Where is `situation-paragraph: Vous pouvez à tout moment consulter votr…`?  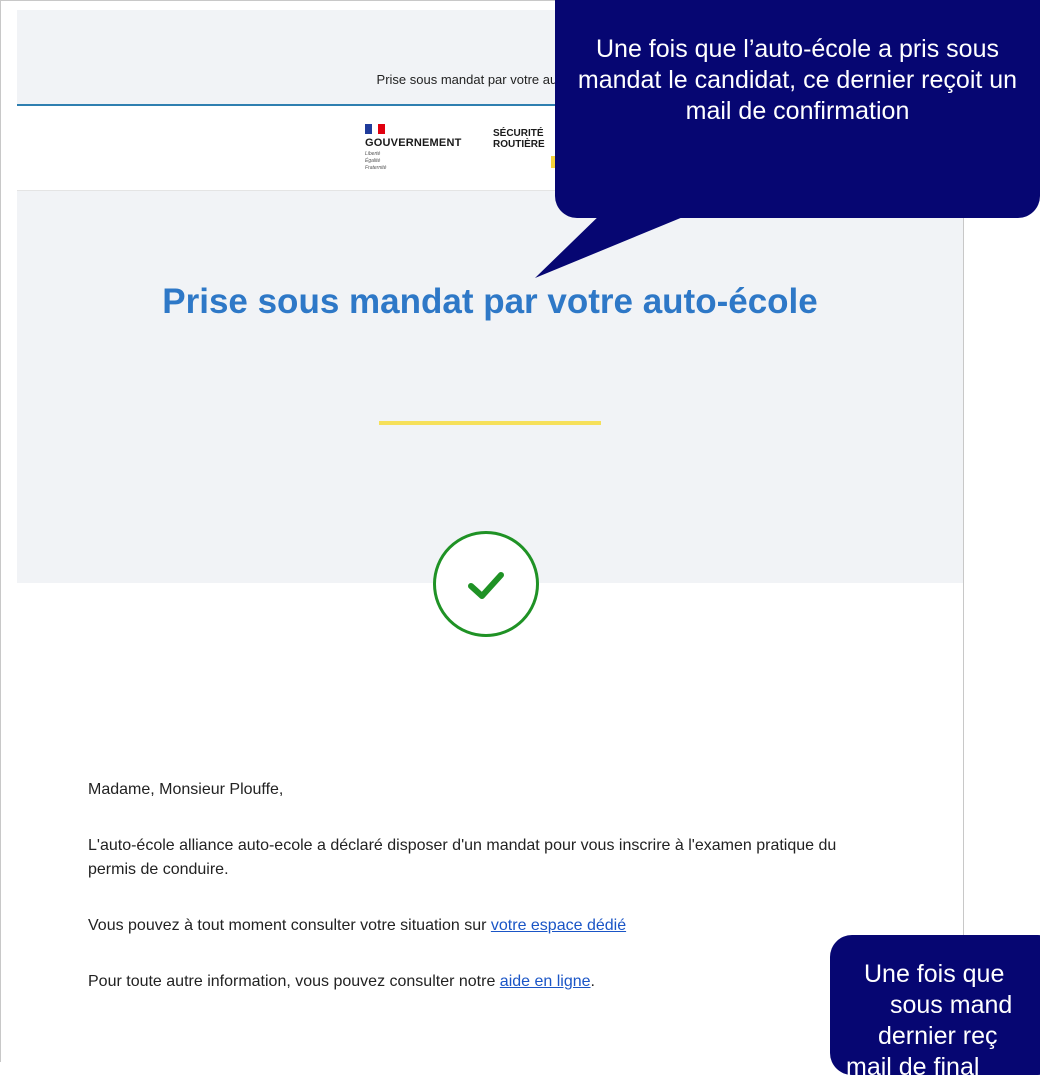 situation-paragraph: Vous pouvez à tout moment consulter votr… is located at coordinates (357, 926).